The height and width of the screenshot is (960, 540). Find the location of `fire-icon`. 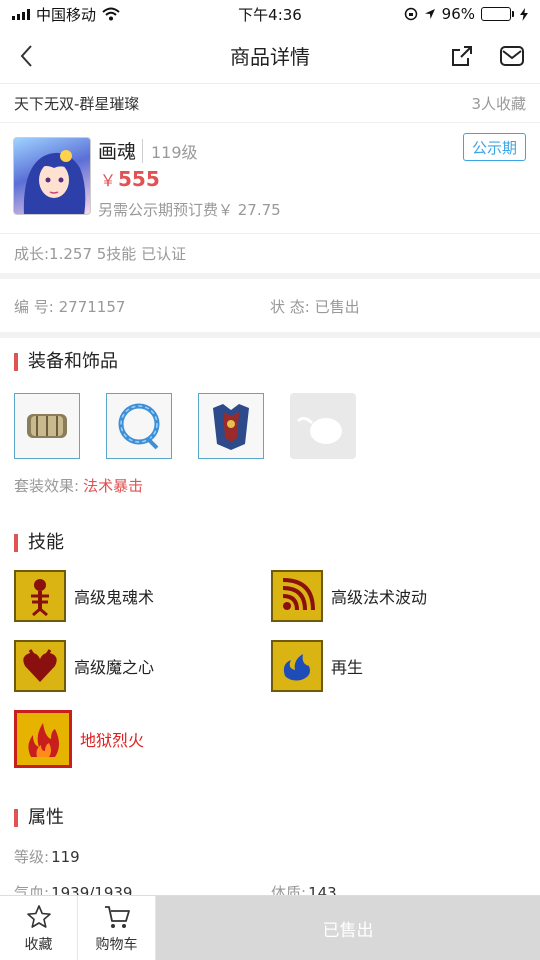

fire-icon is located at coordinates (43, 739).